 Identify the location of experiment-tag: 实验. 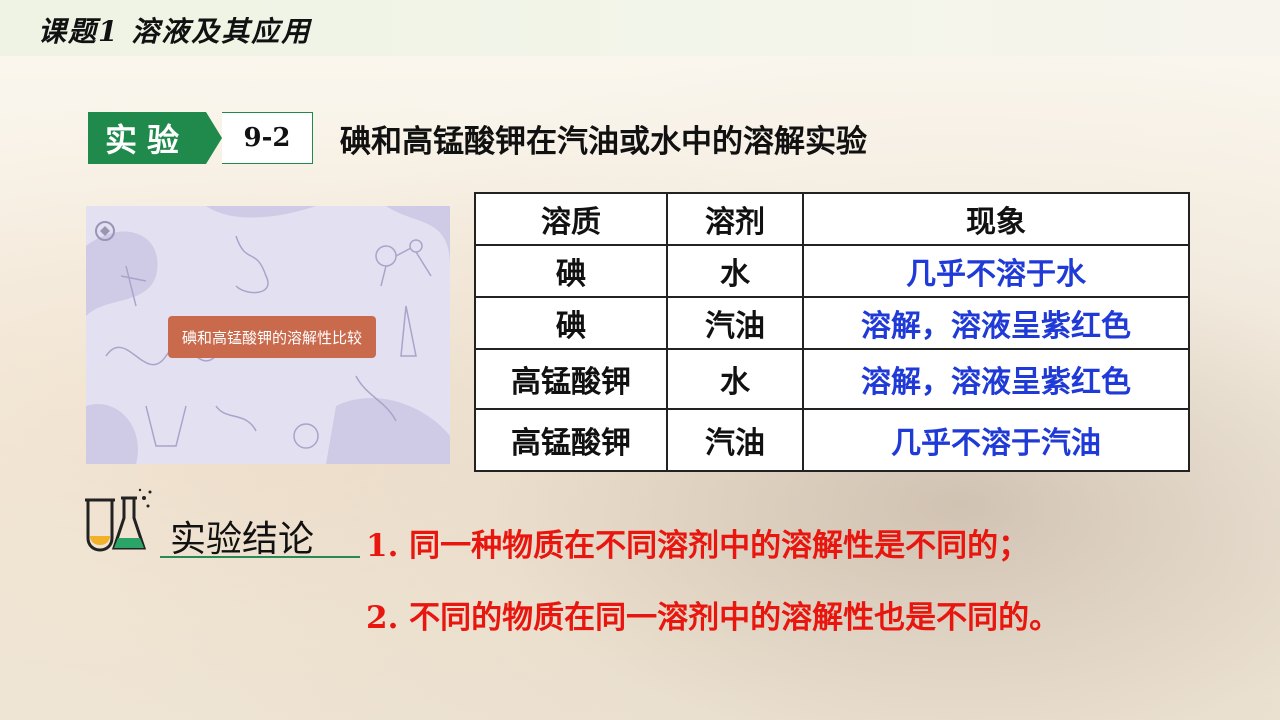
(147, 138).